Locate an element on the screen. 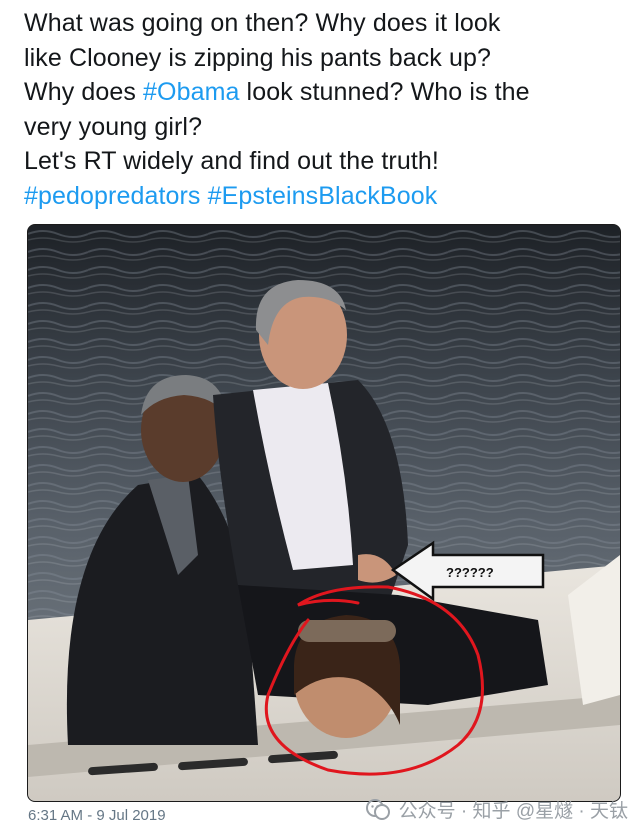 This screenshot has height=836, width=640. hashtag-obama-link: #Obama is located at coordinates (191, 92).